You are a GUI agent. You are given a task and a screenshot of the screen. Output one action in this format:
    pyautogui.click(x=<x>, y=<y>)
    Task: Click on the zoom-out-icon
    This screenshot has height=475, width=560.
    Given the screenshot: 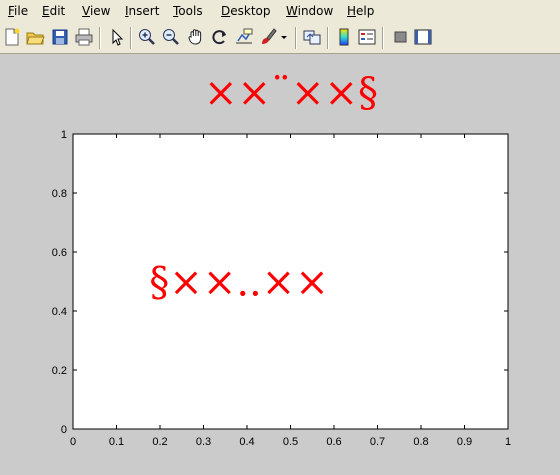 What is the action you would take?
    pyautogui.click(x=171, y=37)
    